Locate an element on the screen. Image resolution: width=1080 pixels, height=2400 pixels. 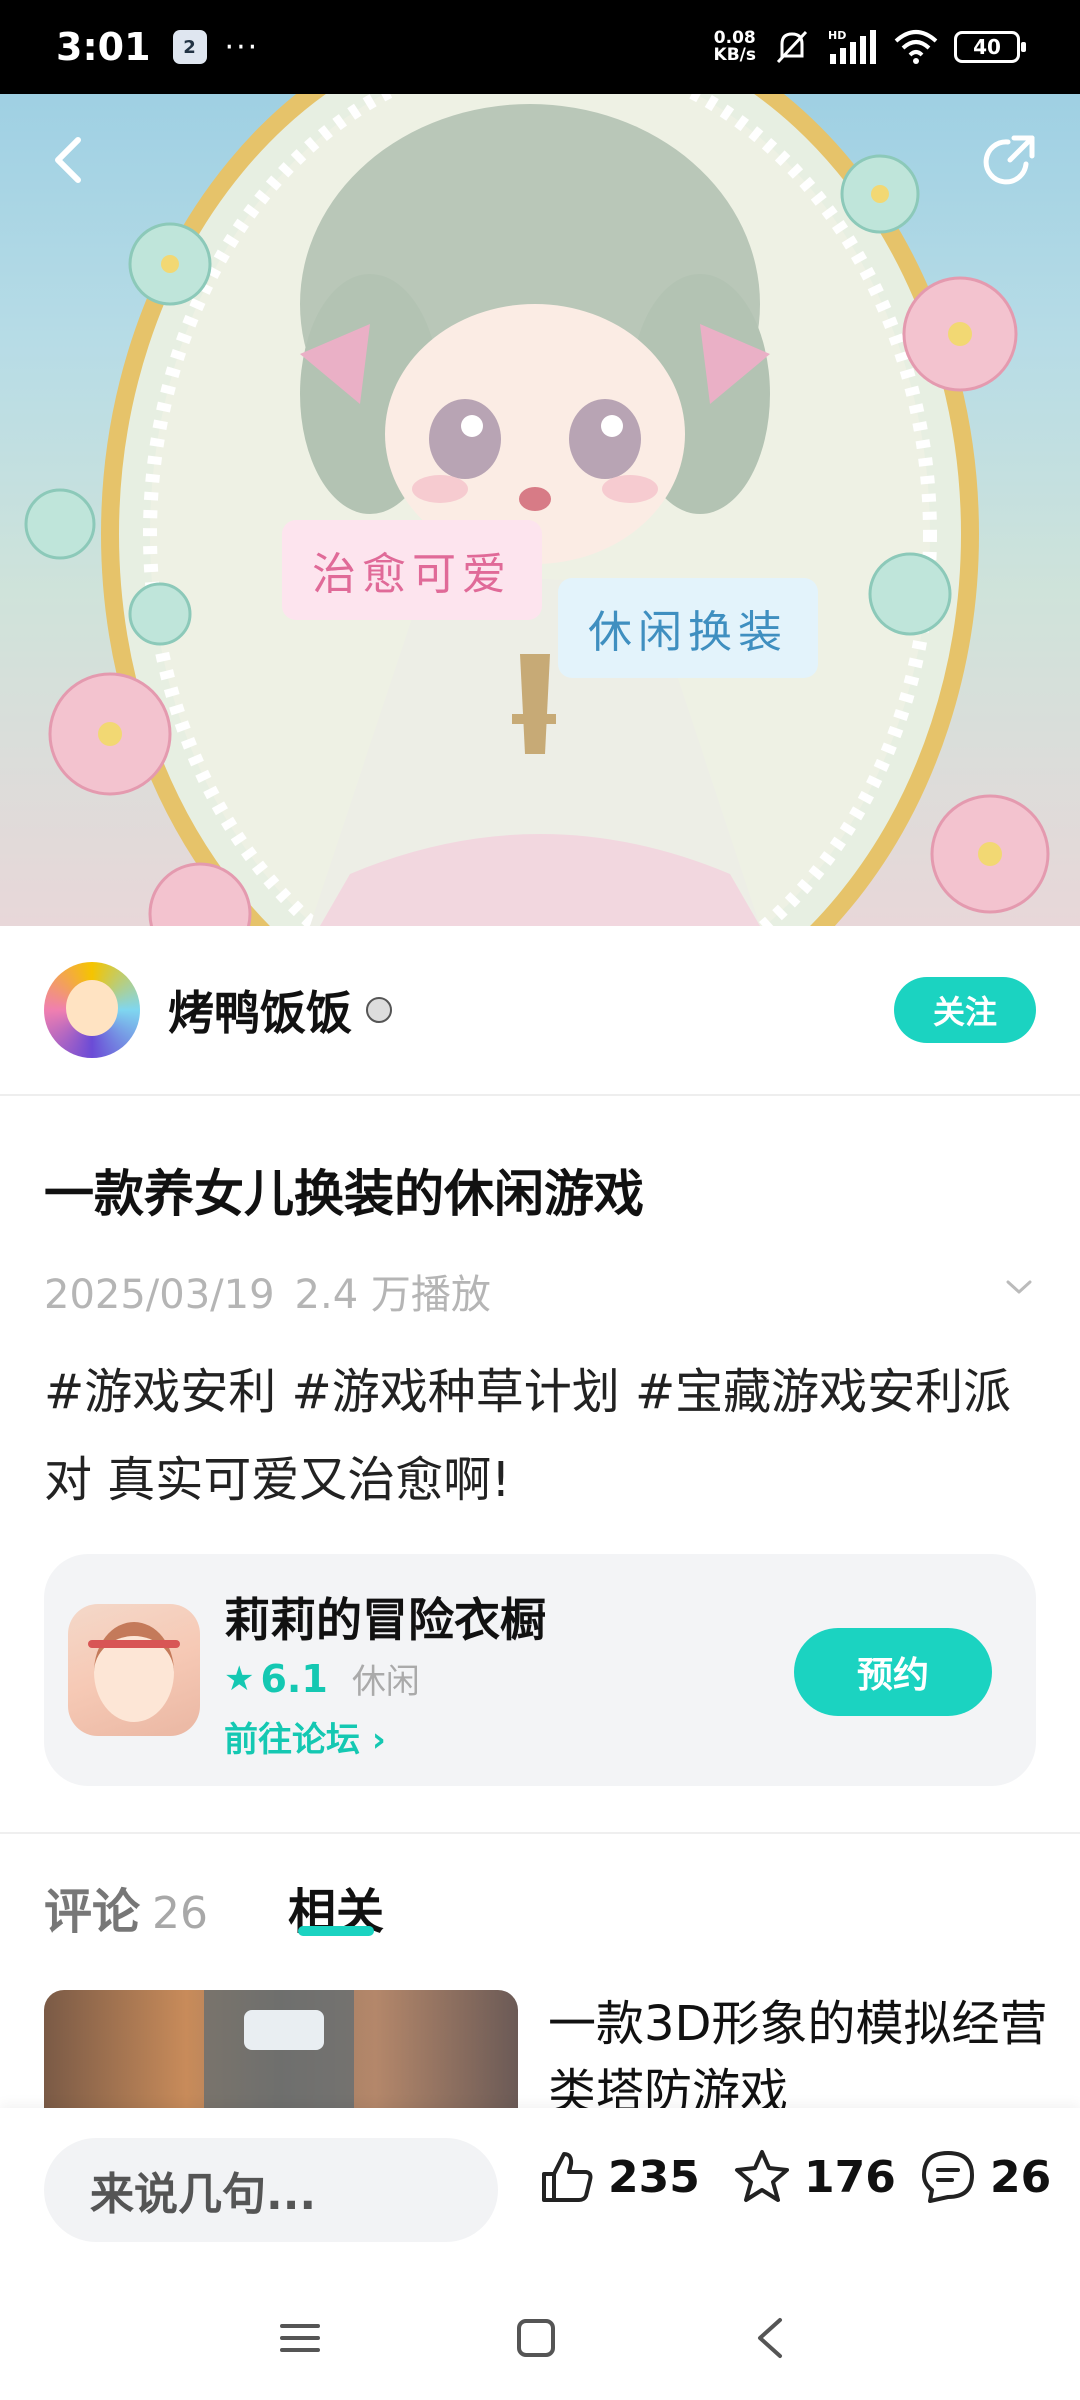
post-date: 2025/03/19 is located at coordinates (159, 1295).